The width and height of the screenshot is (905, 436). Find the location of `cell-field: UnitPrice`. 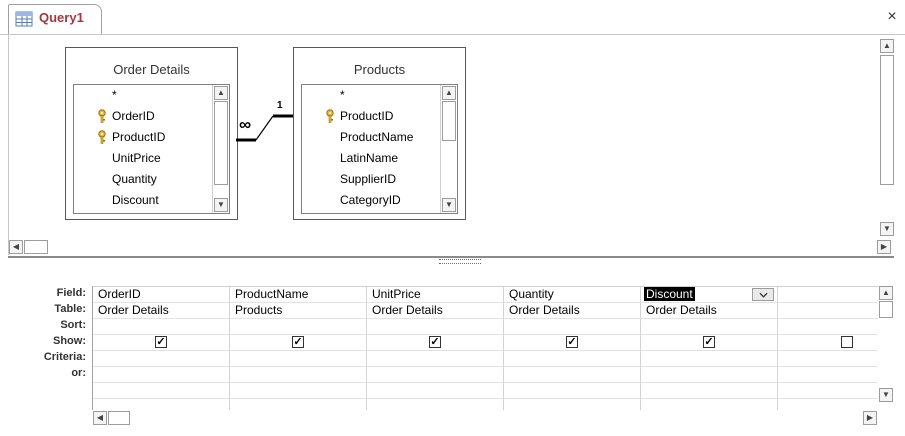

cell-field: UnitPrice is located at coordinates (435, 295).